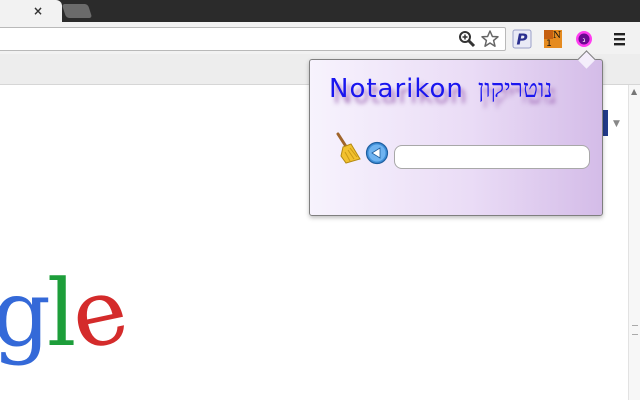 The width and height of the screenshot is (640, 400). Describe the element at coordinates (347, 148) in the screenshot. I see `broom-icon` at that location.